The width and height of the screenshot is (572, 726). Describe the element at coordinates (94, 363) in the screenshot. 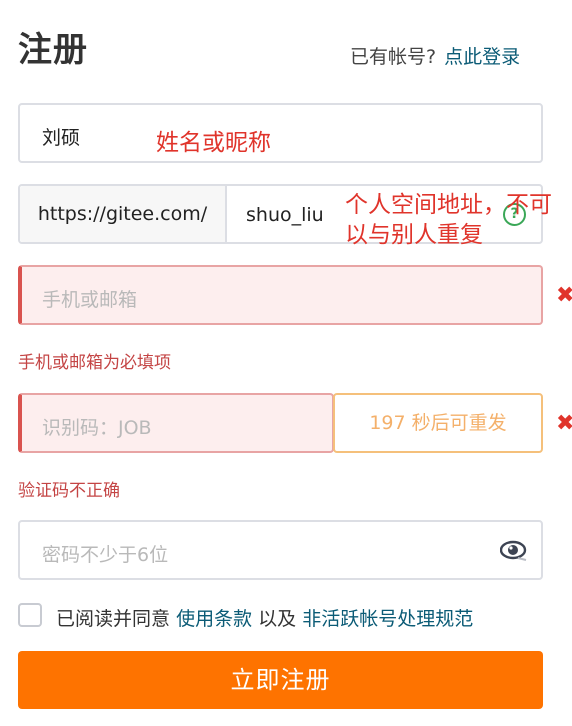

I see `phone-error-message: 手机或邮箱为必填项` at that location.